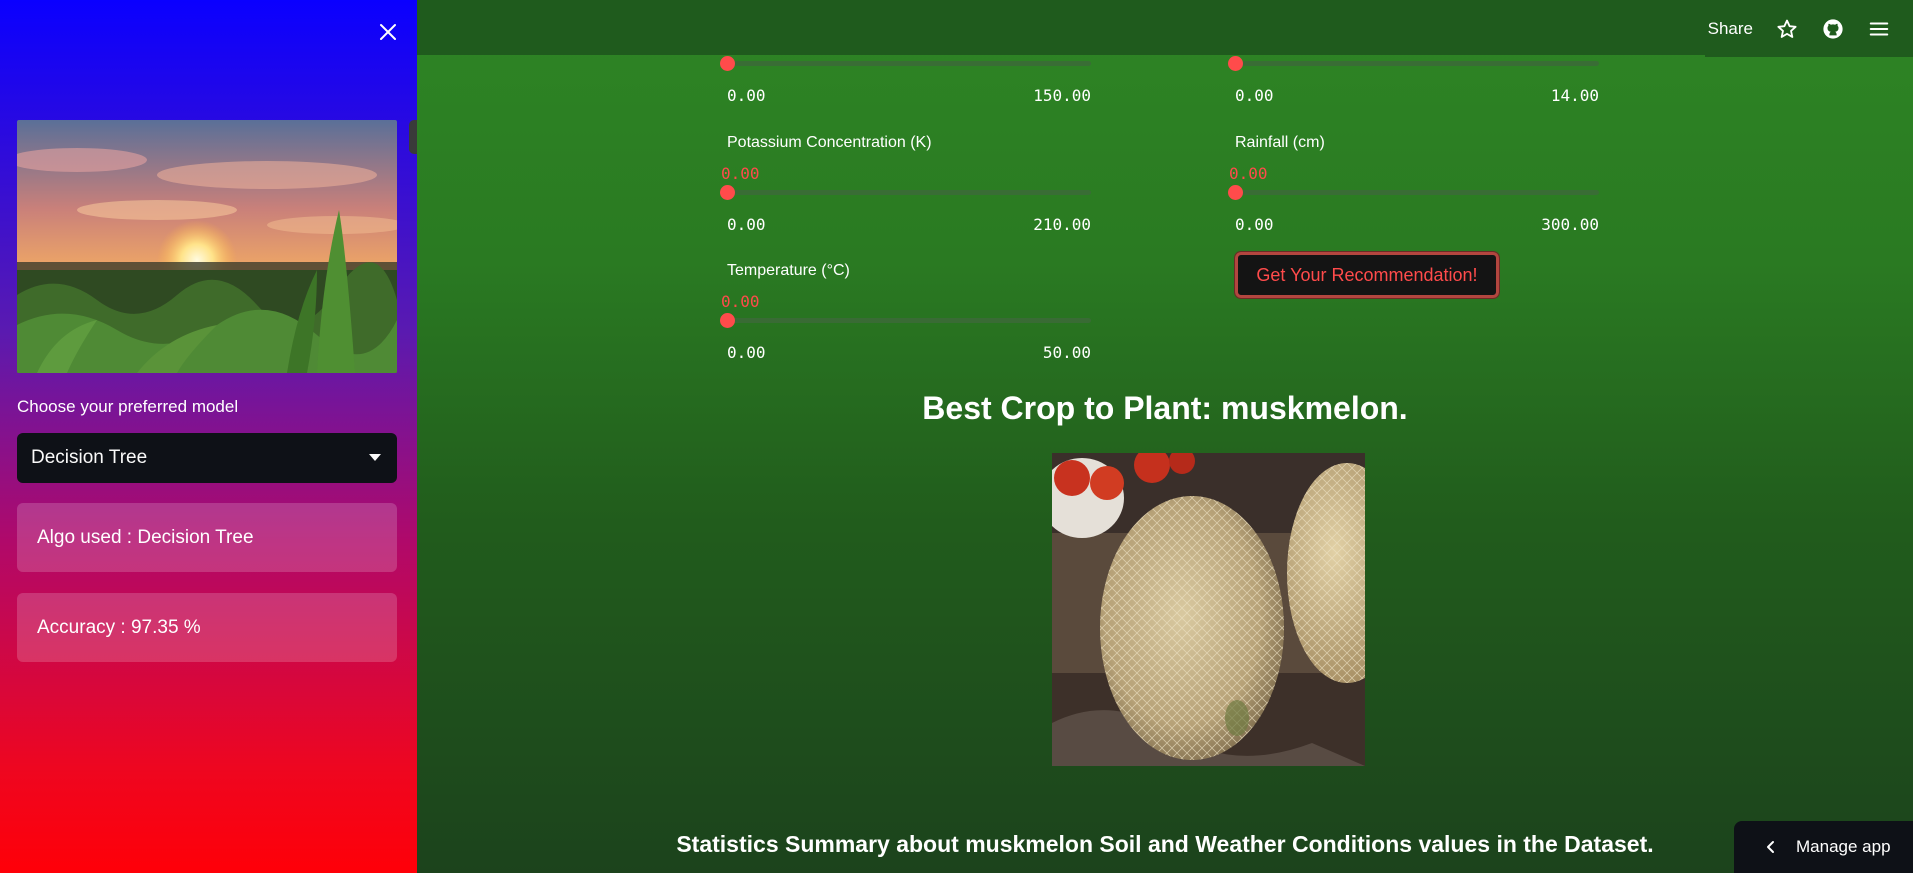 Image resolution: width=1913 pixels, height=873 pixels. What do you see at coordinates (1062, 224) in the screenshot?
I see `slider-max: 210.00` at bounding box center [1062, 224].